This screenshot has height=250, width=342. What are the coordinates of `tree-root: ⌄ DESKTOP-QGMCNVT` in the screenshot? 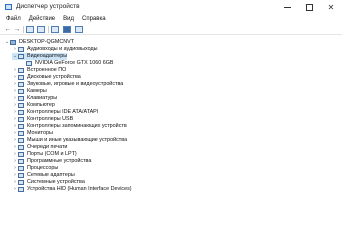 It's located at (39, 42).